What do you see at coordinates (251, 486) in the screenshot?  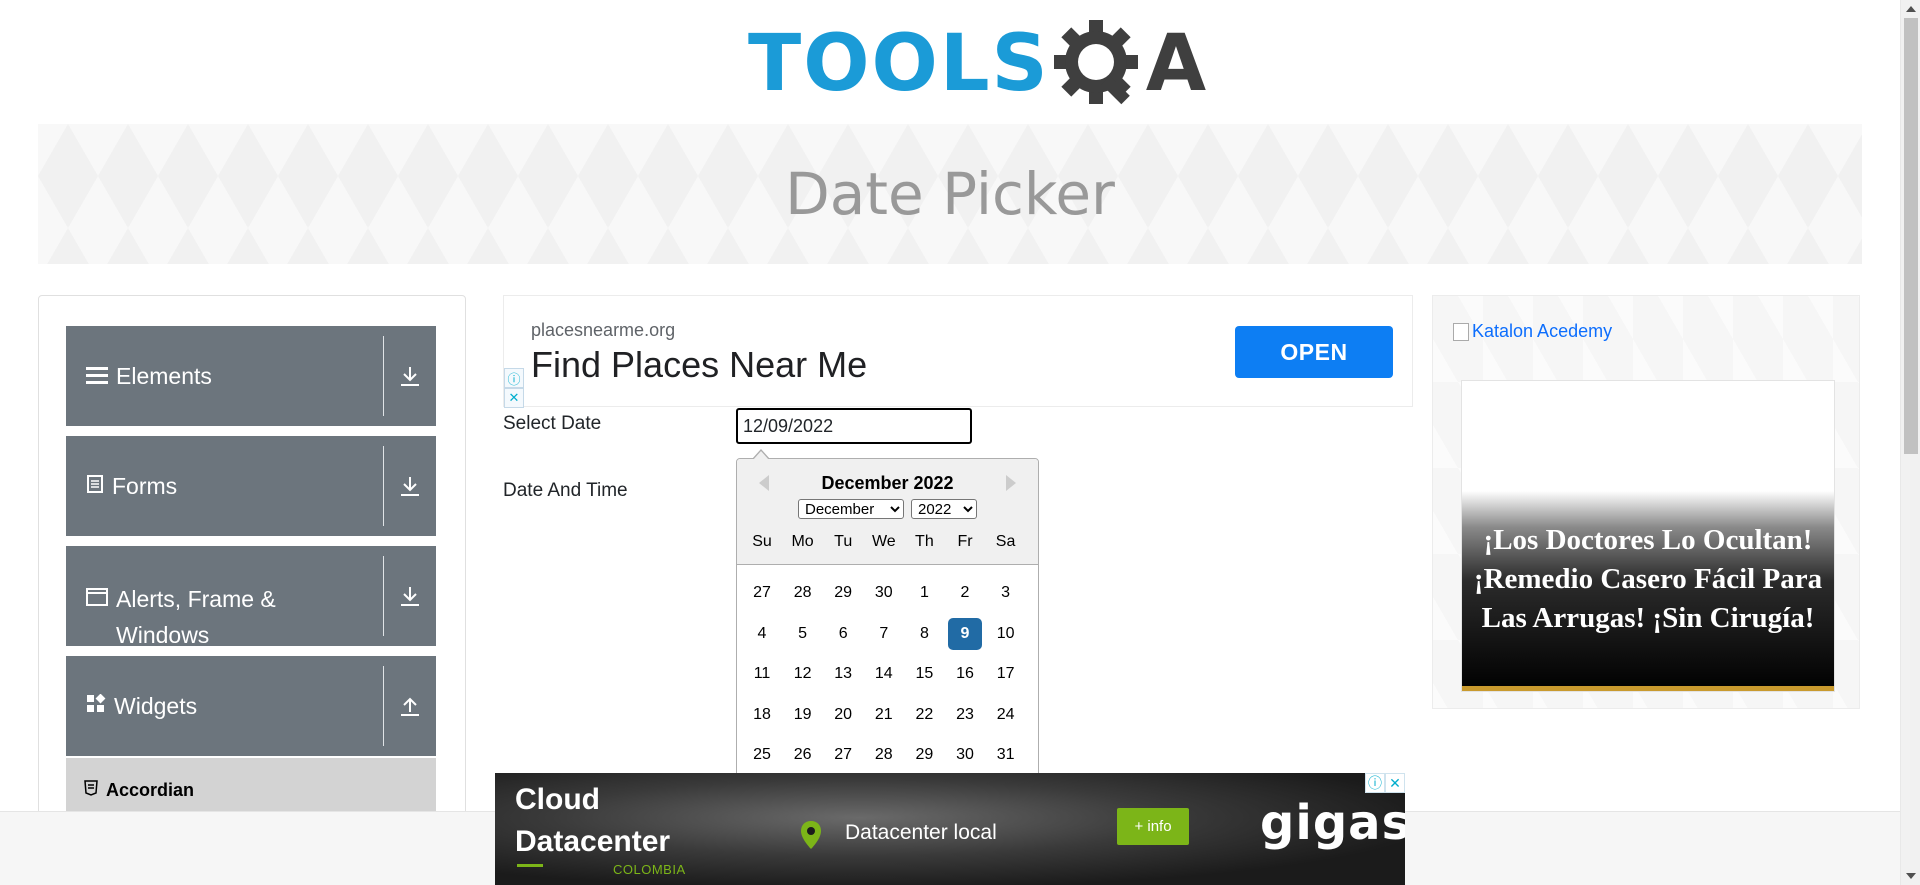 I see `sidebar-group-forms: Forms` at bounding box center [251, 486].